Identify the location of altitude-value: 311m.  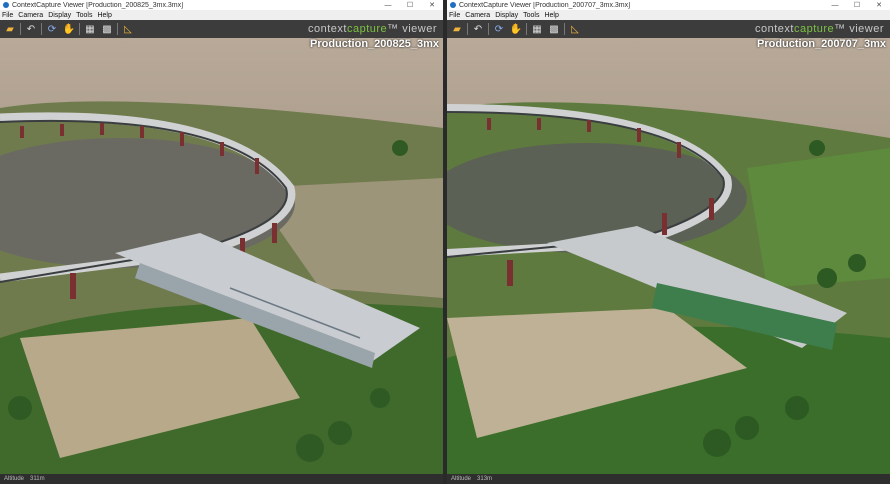
(37, 479).